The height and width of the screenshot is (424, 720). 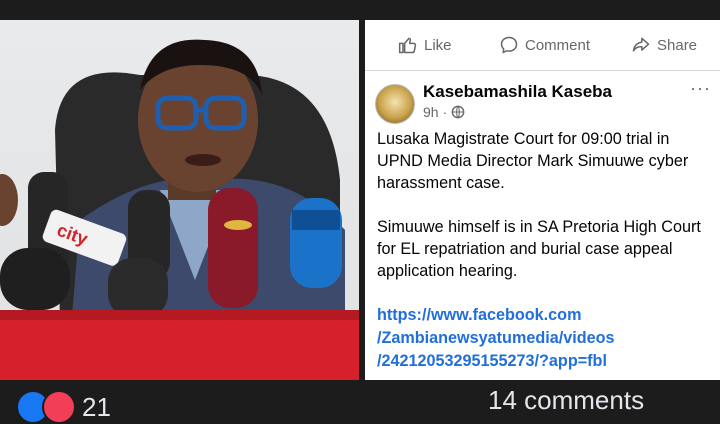 I want to click on comment-button: Comment, so click(x=544, y=45).